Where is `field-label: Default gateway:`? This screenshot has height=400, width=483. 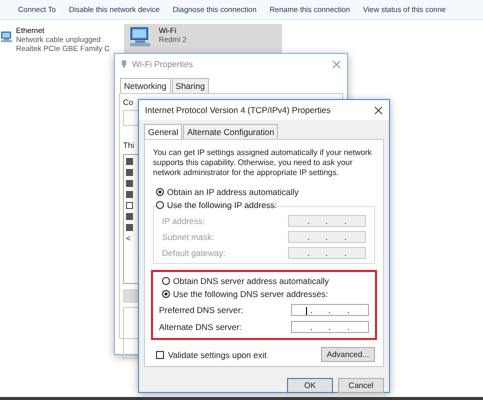 field-label: Default gateway: is located at coordinates (194, 253).